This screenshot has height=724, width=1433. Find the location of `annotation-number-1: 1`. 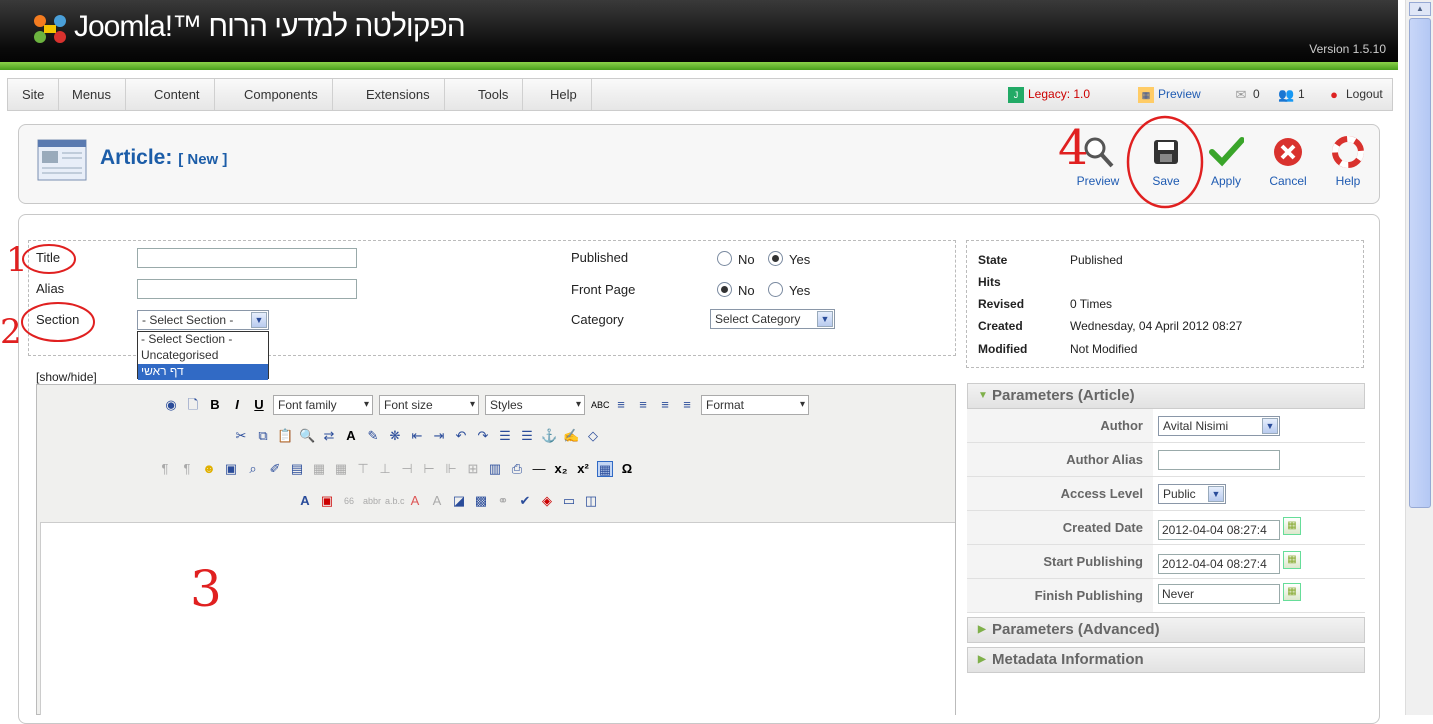

annotation-number-1: 1 is located at coordinates (17, 260).